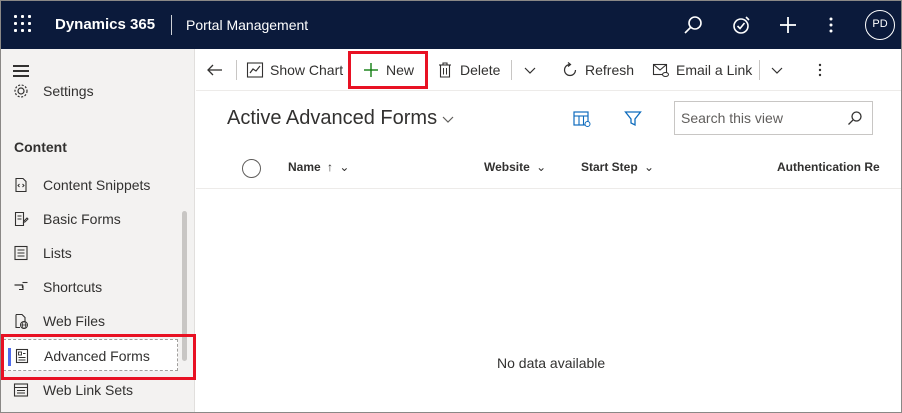  I want to click on new-button: New, so click(391, 70).